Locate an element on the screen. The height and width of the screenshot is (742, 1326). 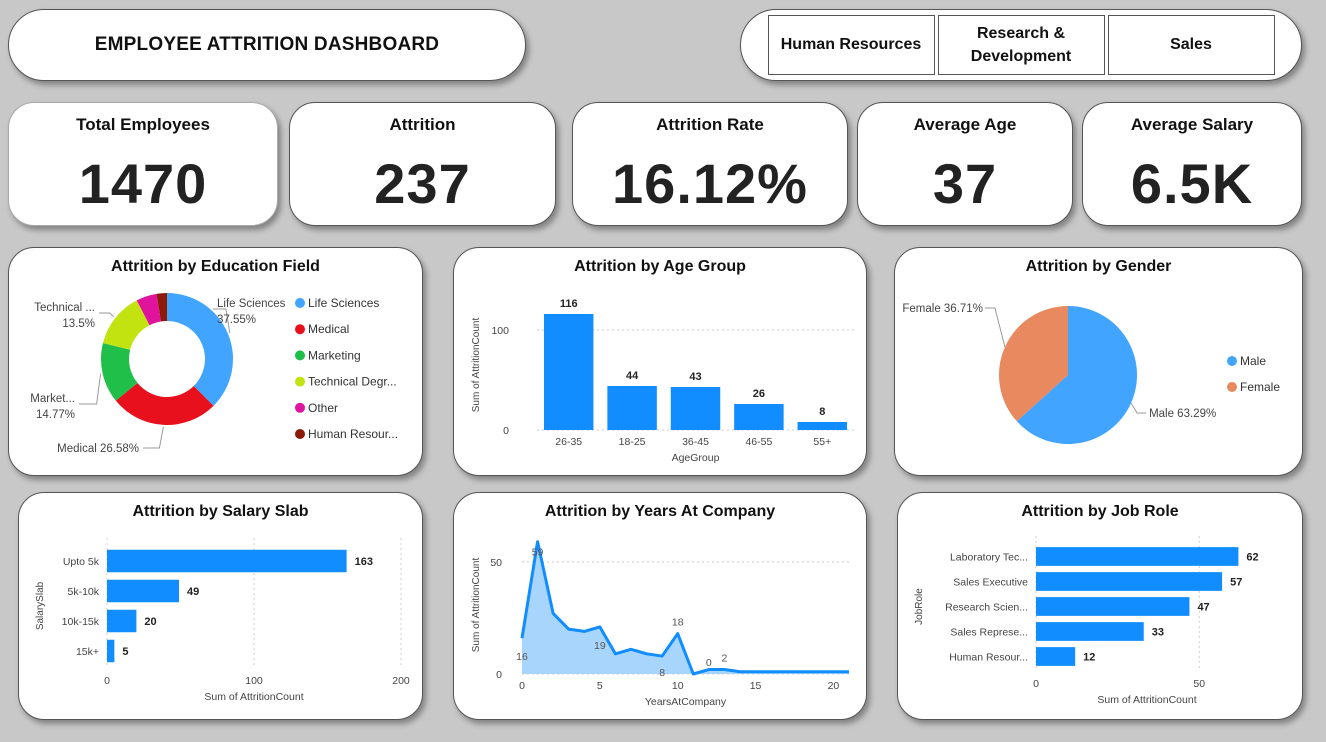
bar-data-label: 8 is located at coordinates (822, 412).